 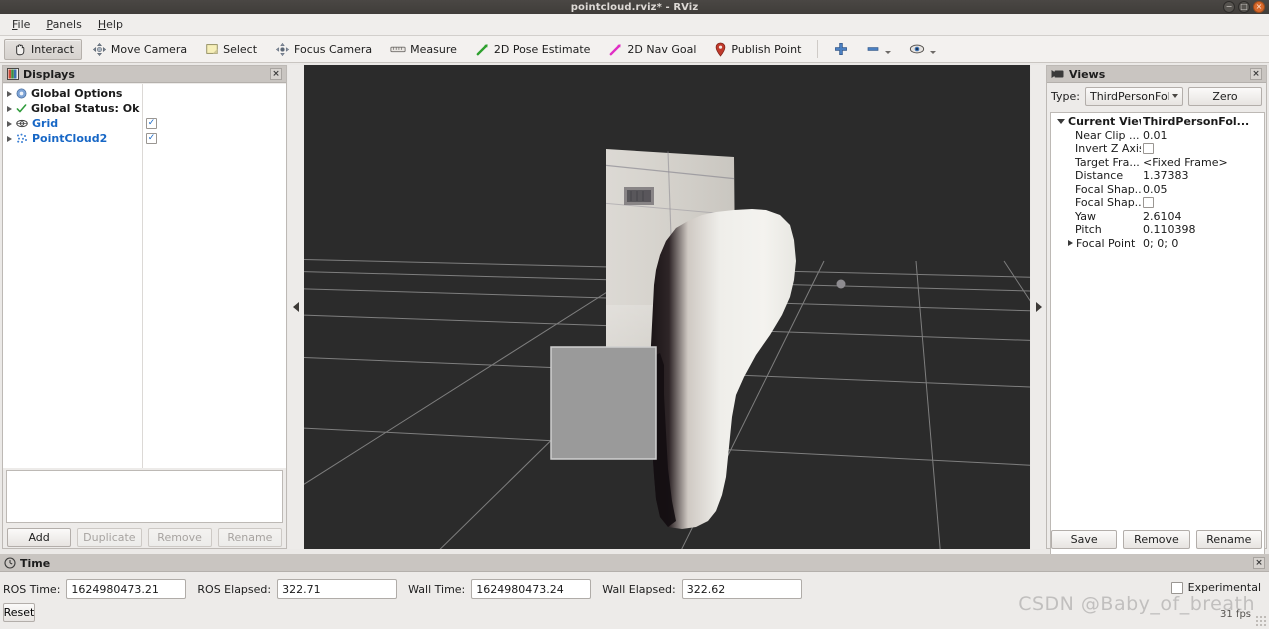 What do you see at coordinates (144, 138) in the screenshot?
I see `display-item-pointcloud2: PointCloud2 ✓` at bounding box center [144, 138].